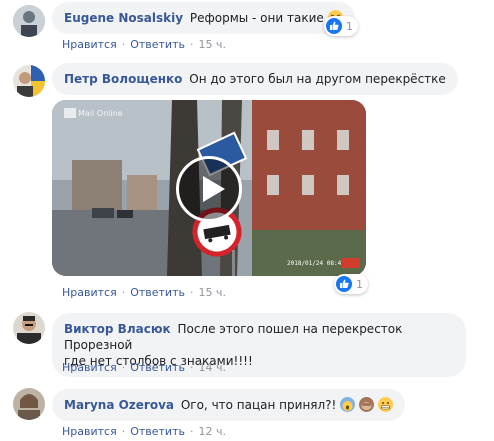 The width and height of the screenshot is (494, 441). Describe the element at coordinates (258, 405) in the screenshot. I see `comment-text: Ого, что пацан принял?!` at that location.